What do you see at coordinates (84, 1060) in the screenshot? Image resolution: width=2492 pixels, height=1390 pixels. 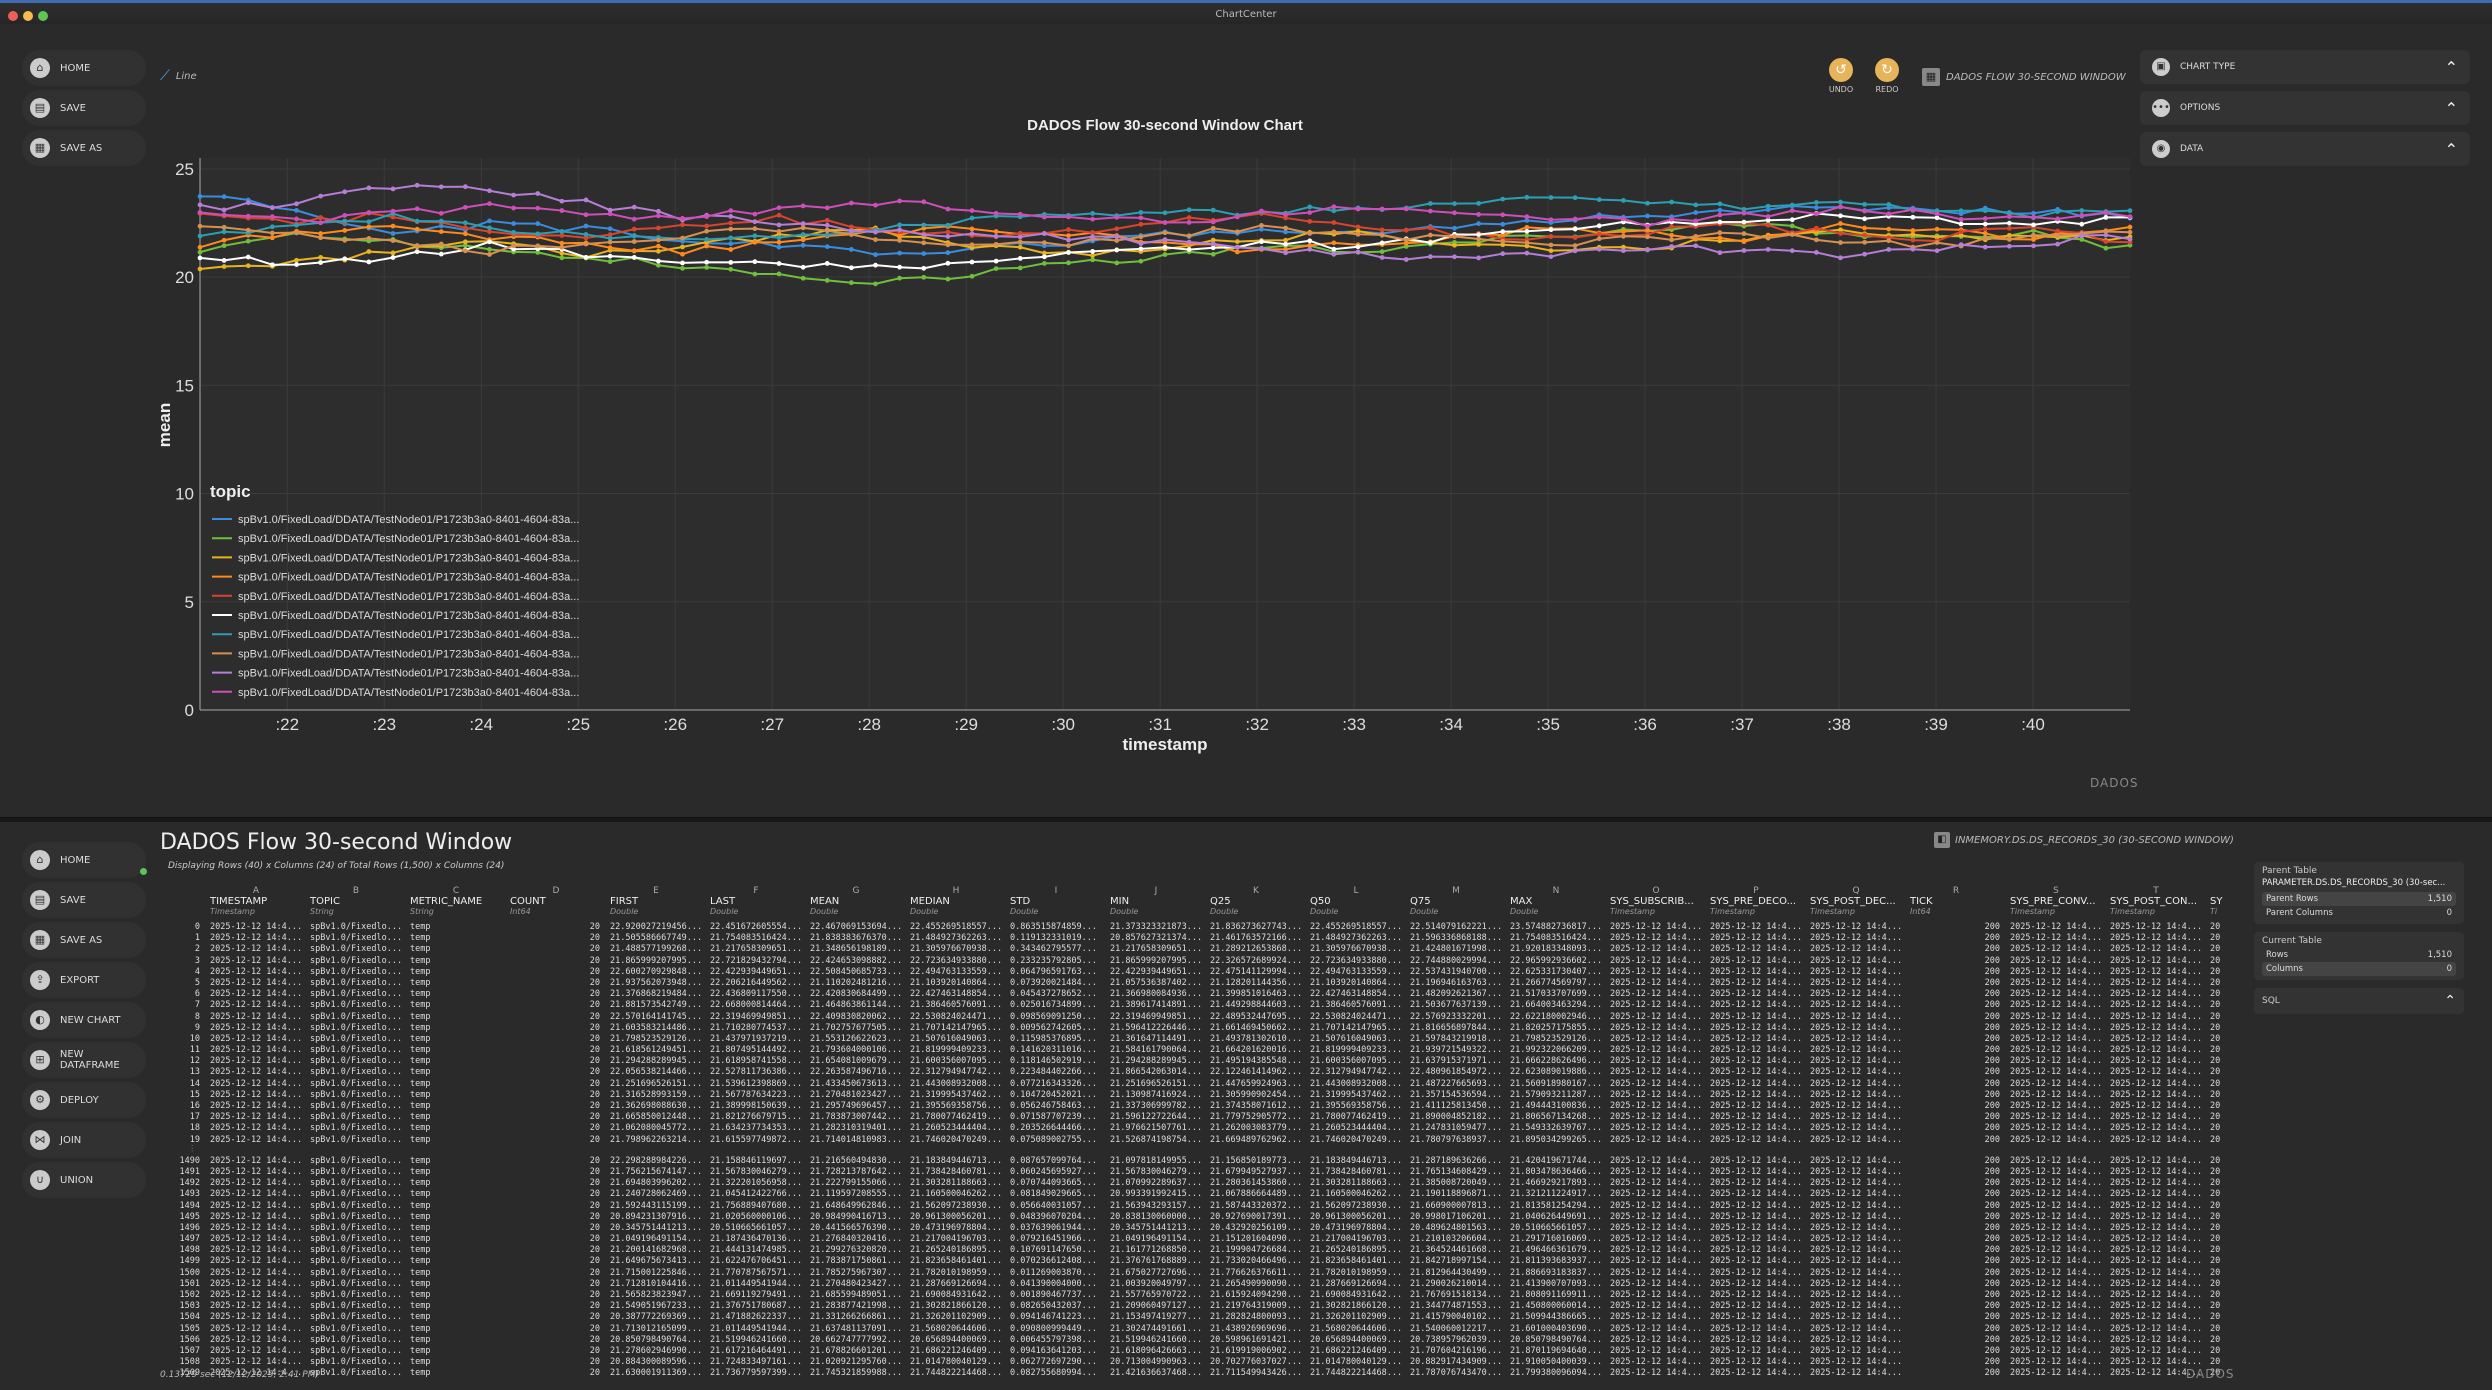 I see `sidebar-new-dataframe-button: ⊞ NEW DATAFRAME` at bounding box center [84, 1060].